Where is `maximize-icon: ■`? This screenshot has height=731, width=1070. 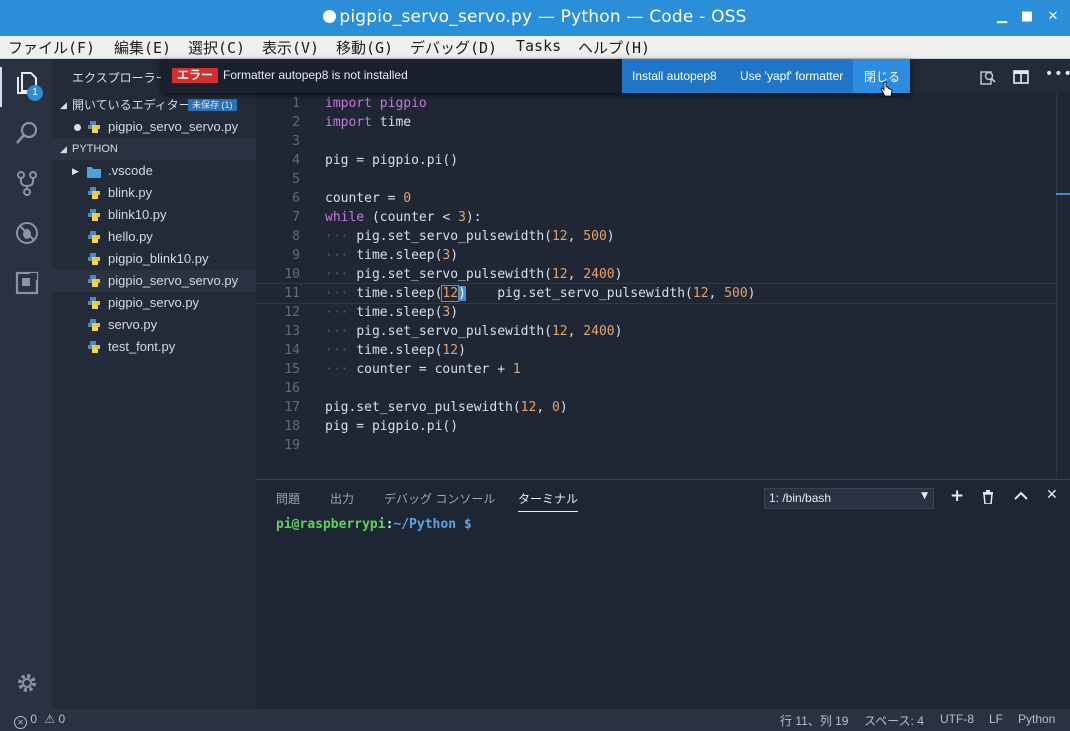
maximize-icon: ■ is located at coordinates (1027, 16).